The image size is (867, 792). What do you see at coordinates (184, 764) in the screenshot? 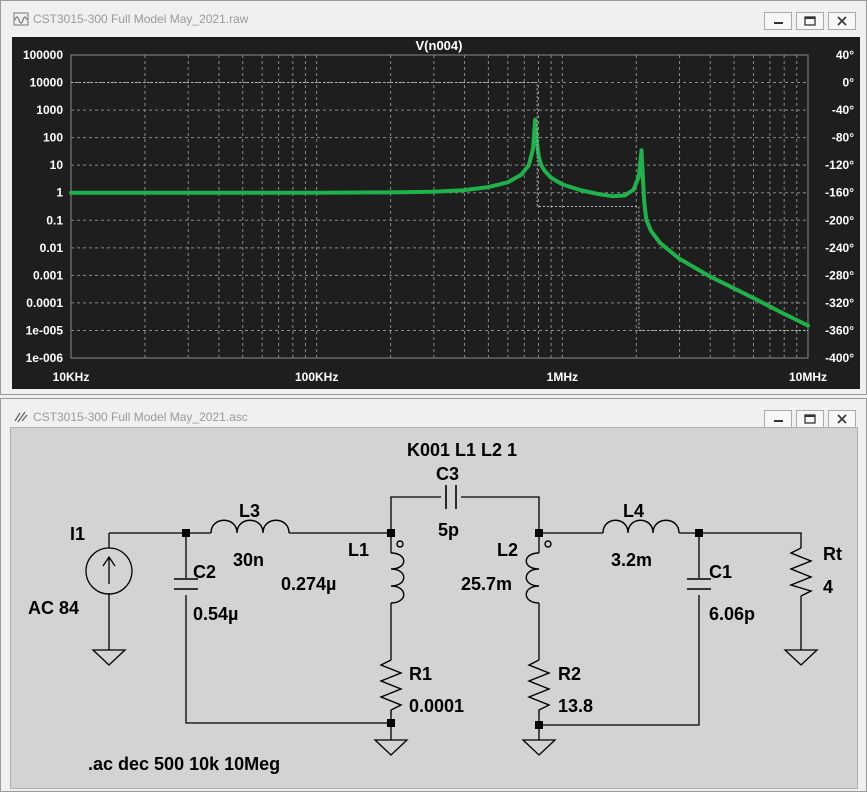
I see `directive-sim: .ac dec 500 10k 10Meg` at bounding box center [184, 764].